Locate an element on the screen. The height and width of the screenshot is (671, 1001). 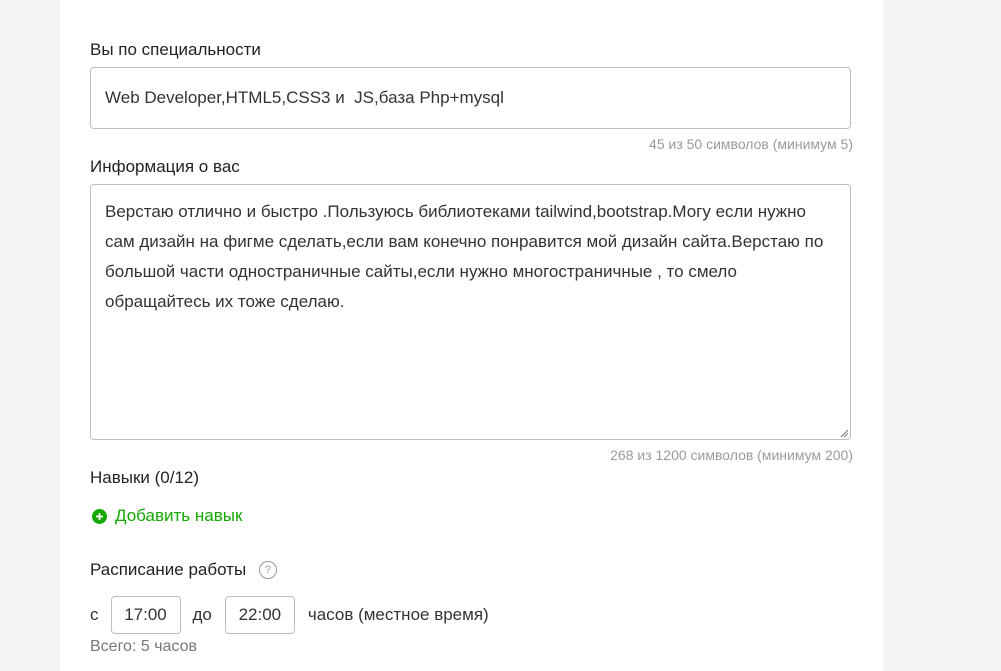
about-label: Информация о вас is located at coordinates (165, 166).